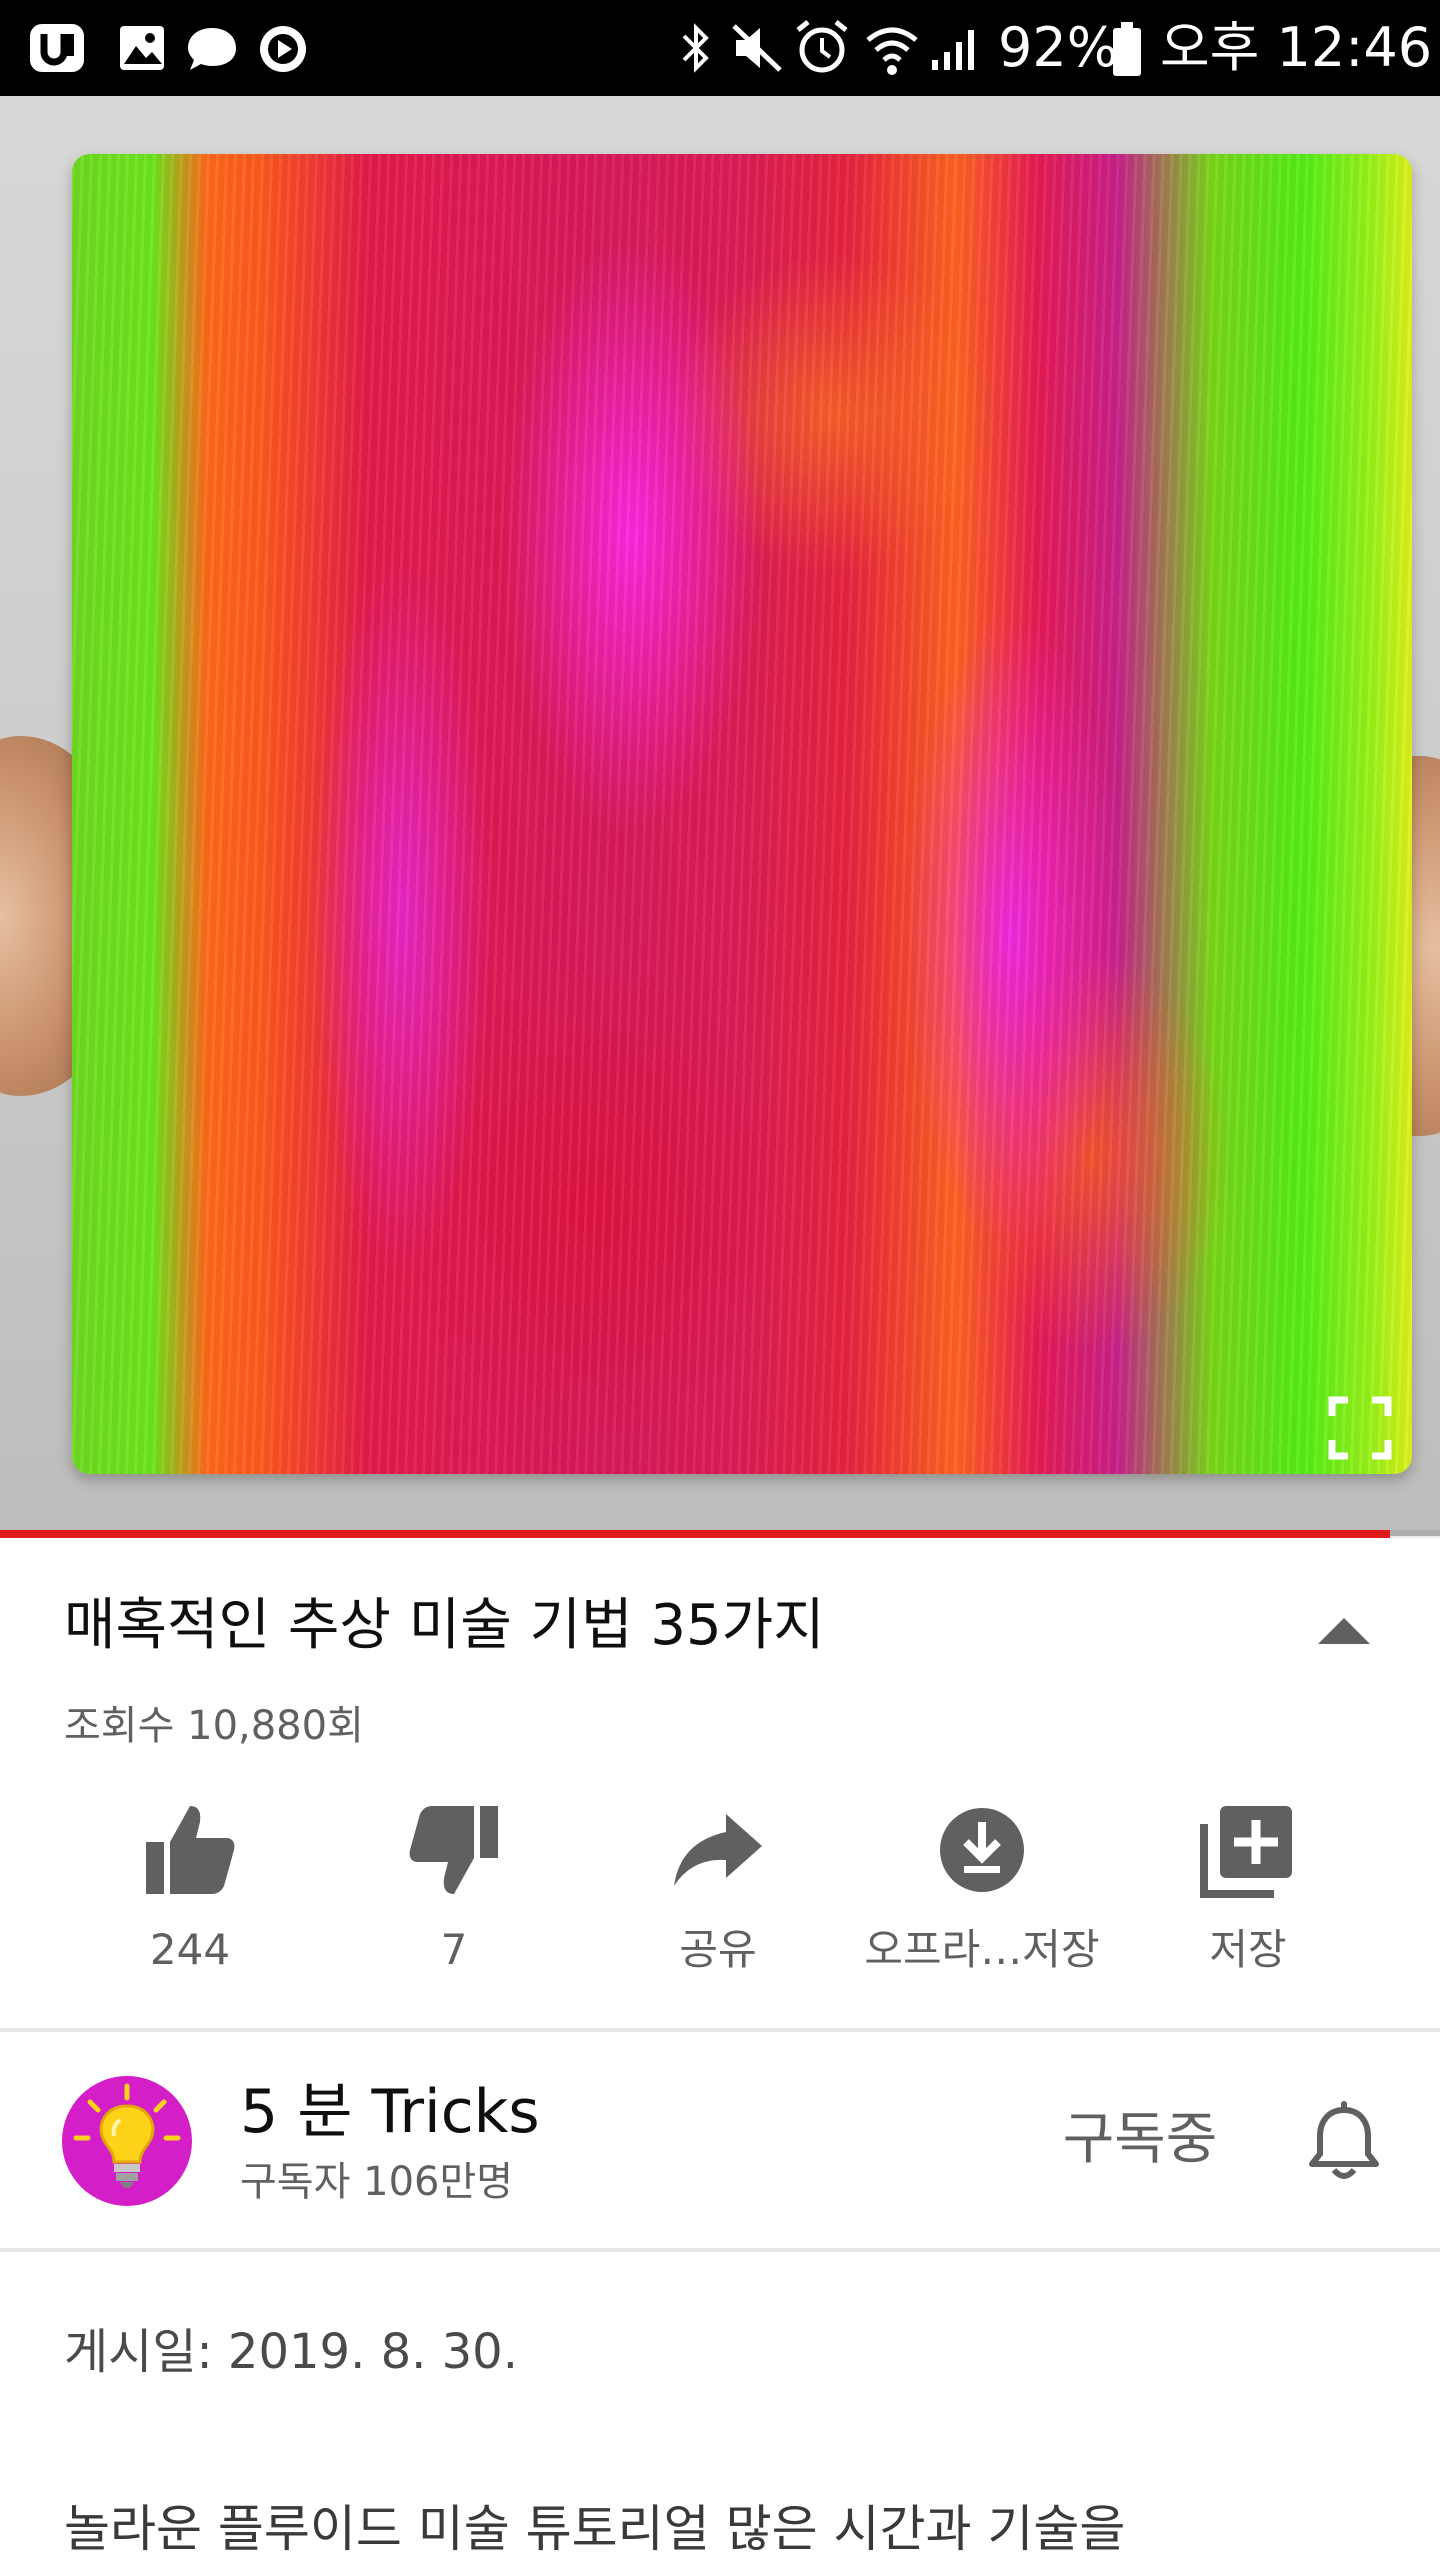  I want to click on collapse-description-icon, so click(1344, 1630).